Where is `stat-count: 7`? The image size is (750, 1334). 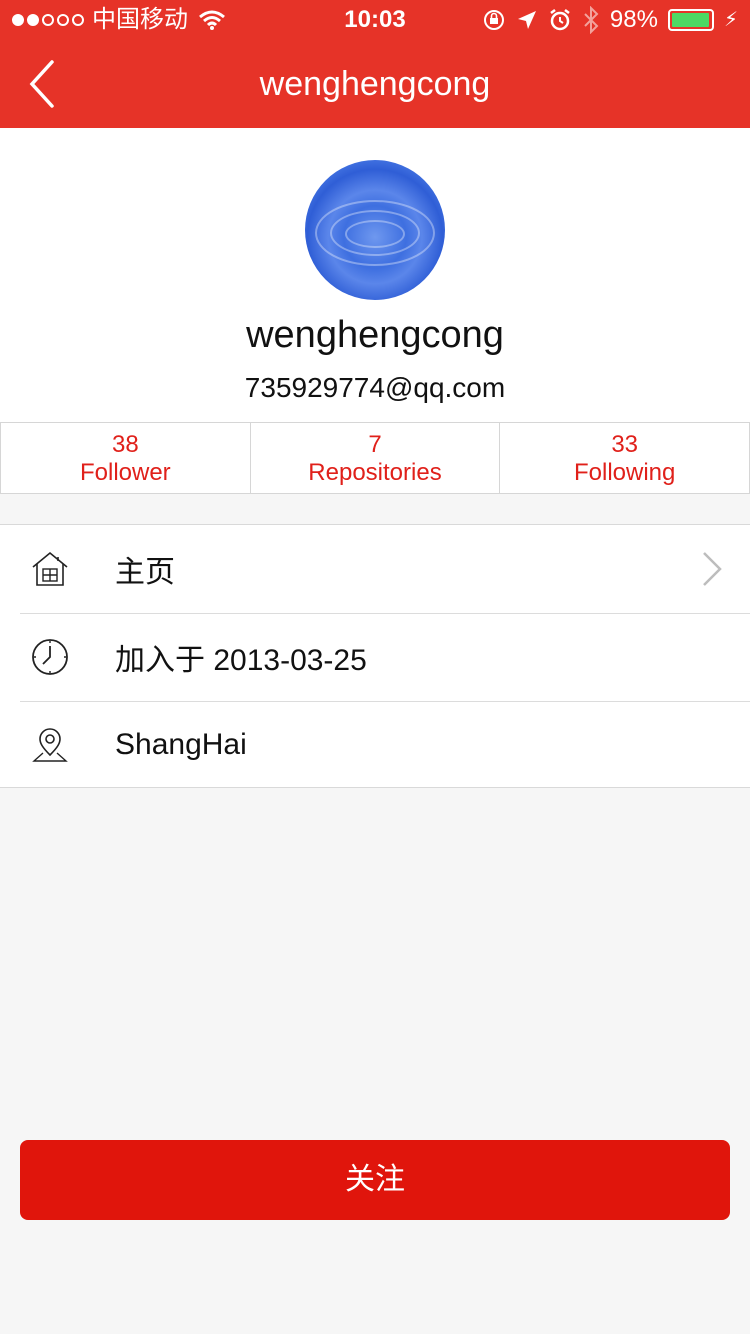 stat-count: 7 is located at coordinates (375, 444).